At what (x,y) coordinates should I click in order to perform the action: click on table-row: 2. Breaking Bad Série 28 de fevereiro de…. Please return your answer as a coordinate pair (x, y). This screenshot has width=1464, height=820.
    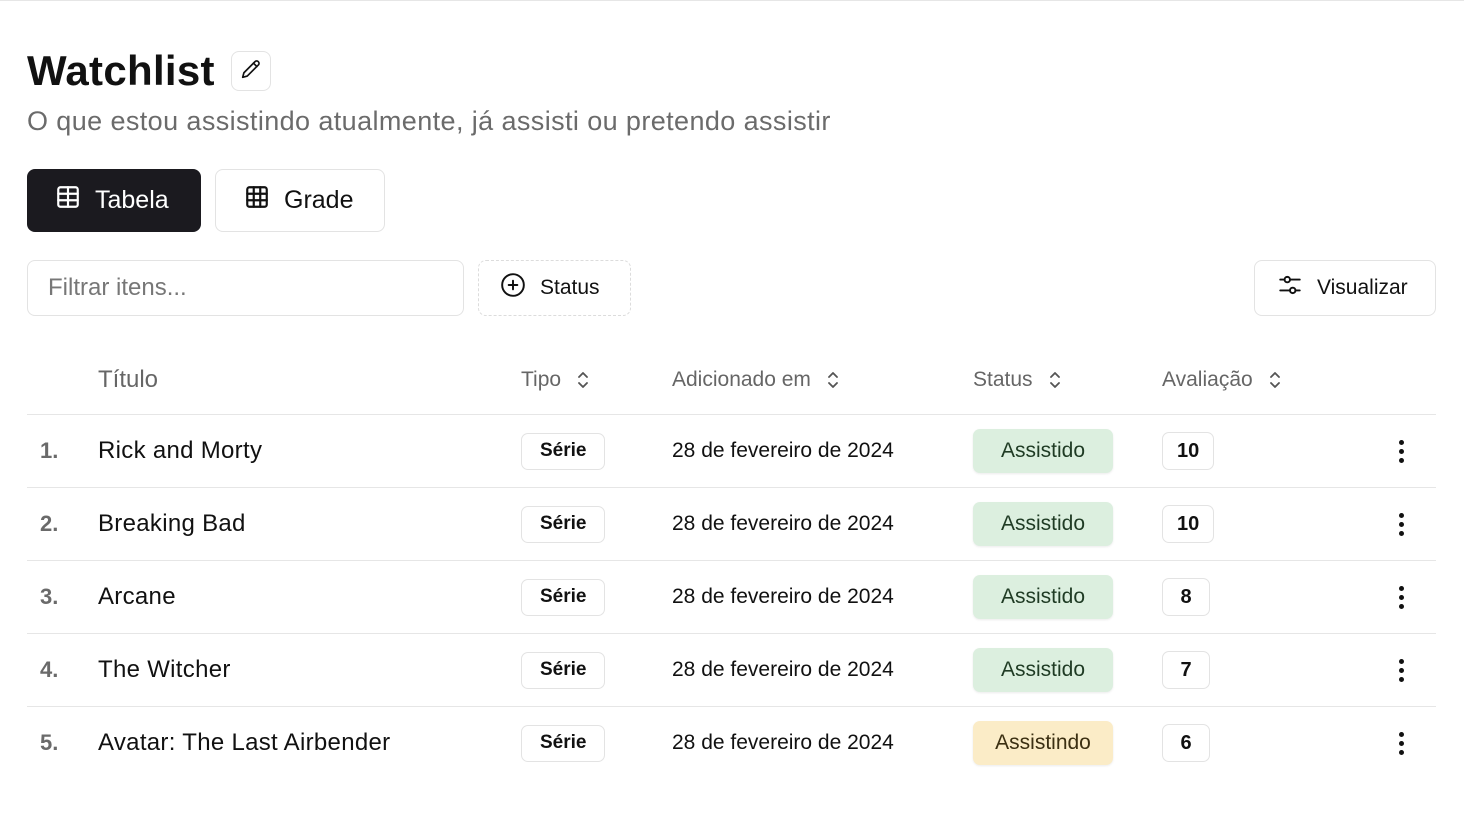
    Looking at the image, I should click on (731, 524).